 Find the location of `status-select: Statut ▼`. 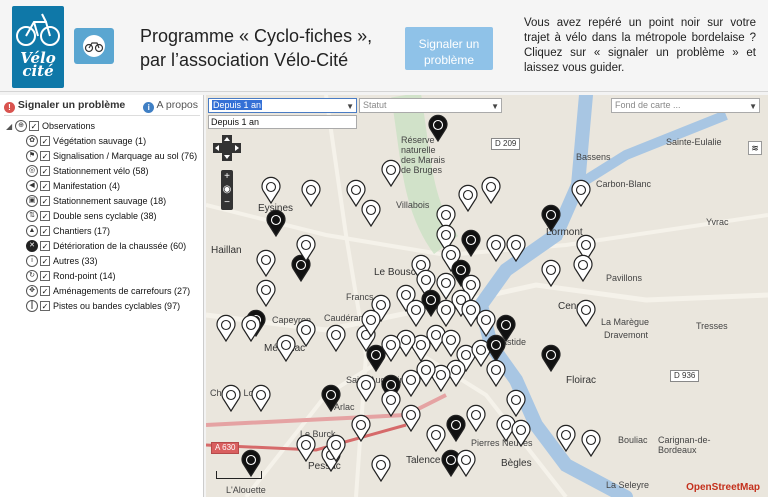

status-select: Statut ▼ is located at coordinates (430, 105).